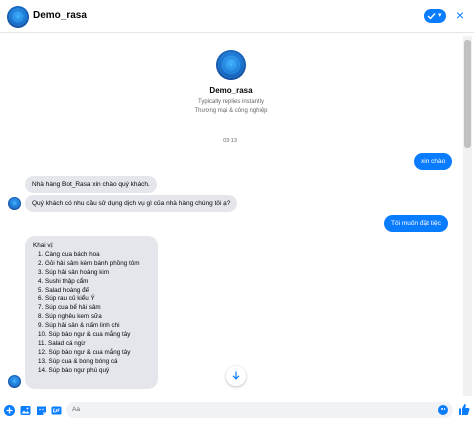 The width and height of the screenshot is (474, 424). I want to click on header-avatar, so click(18, 17).